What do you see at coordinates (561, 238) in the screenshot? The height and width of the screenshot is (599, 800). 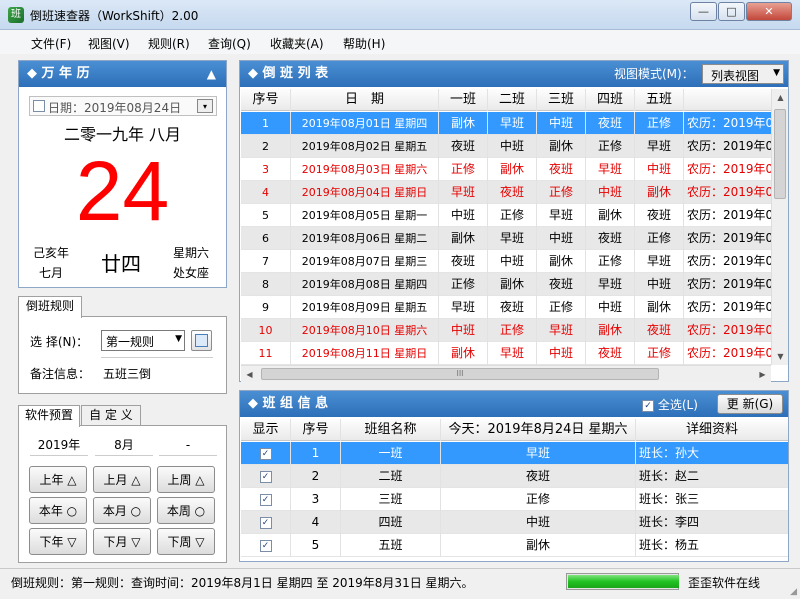 I see `row-shift3: 中班` at bounding box center [561, 238].